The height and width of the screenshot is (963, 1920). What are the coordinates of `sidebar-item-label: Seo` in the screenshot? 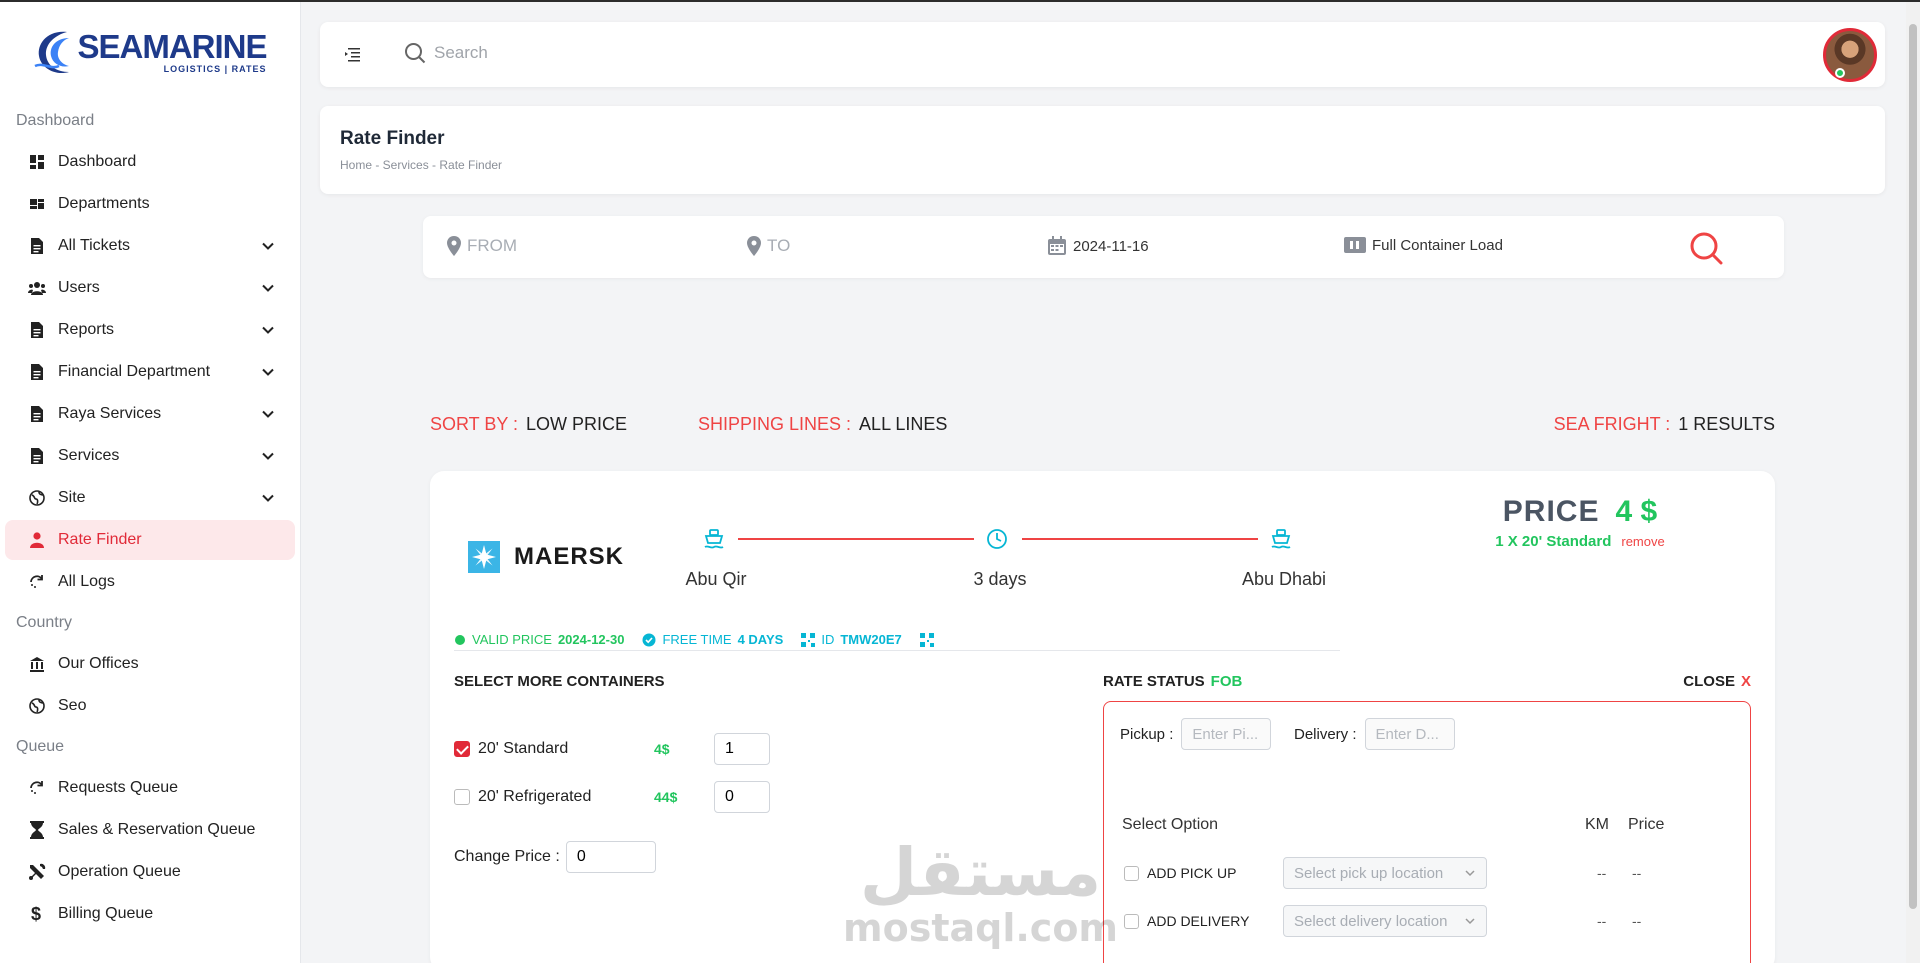 It's located at (72, 705).